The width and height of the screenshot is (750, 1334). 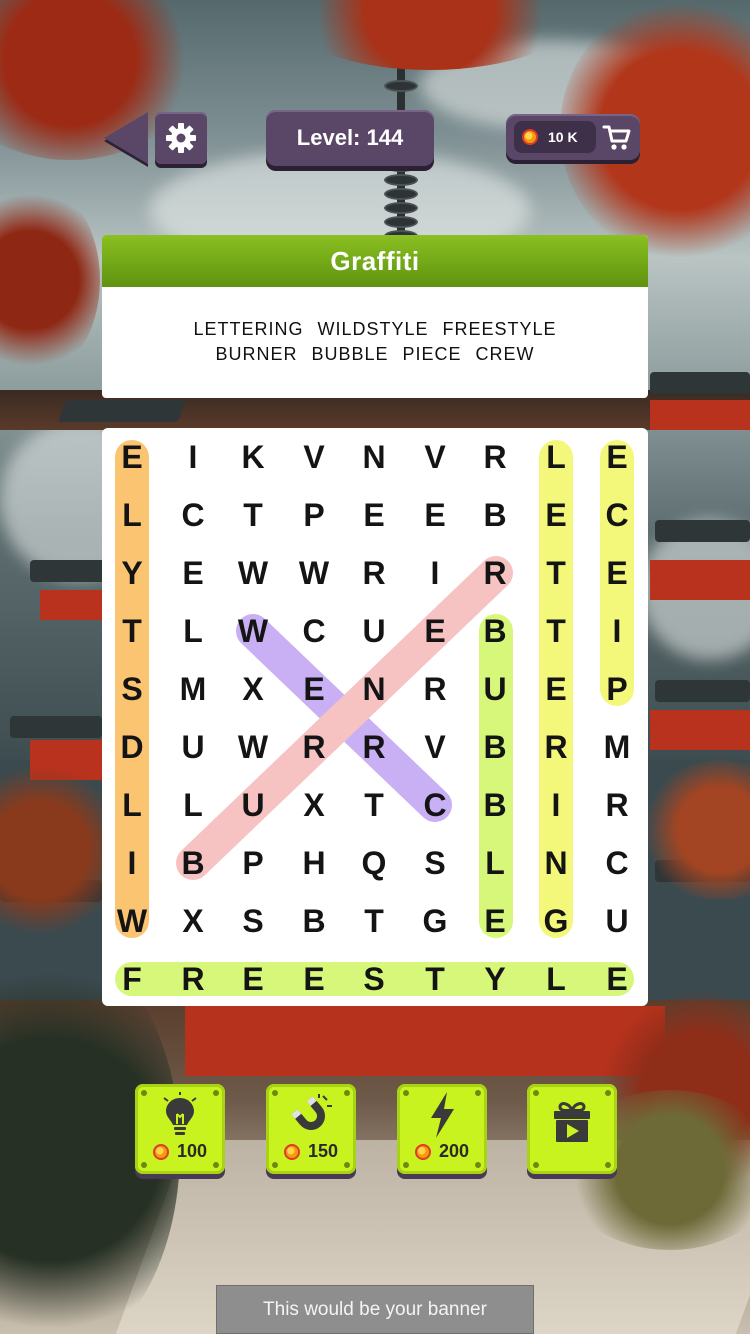 I want to click on free-reward-video-button, so click(x=572, y=1129).